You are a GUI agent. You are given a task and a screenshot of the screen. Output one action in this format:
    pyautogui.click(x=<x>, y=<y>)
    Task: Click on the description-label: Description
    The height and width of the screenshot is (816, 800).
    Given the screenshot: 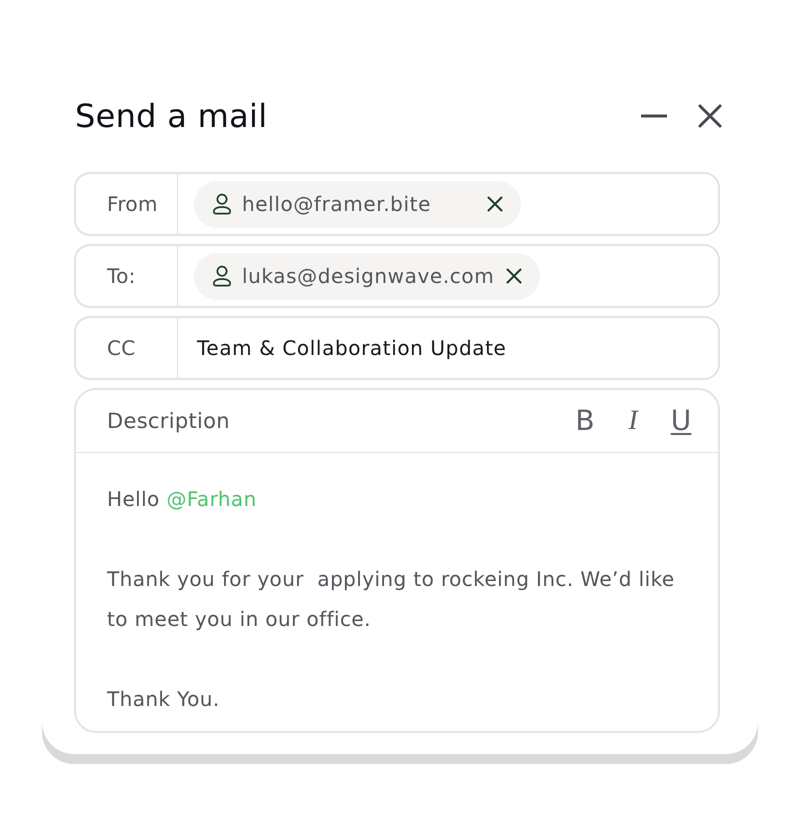 What is the action you would take?
    pyautogui.click(x=168, y=421)
    